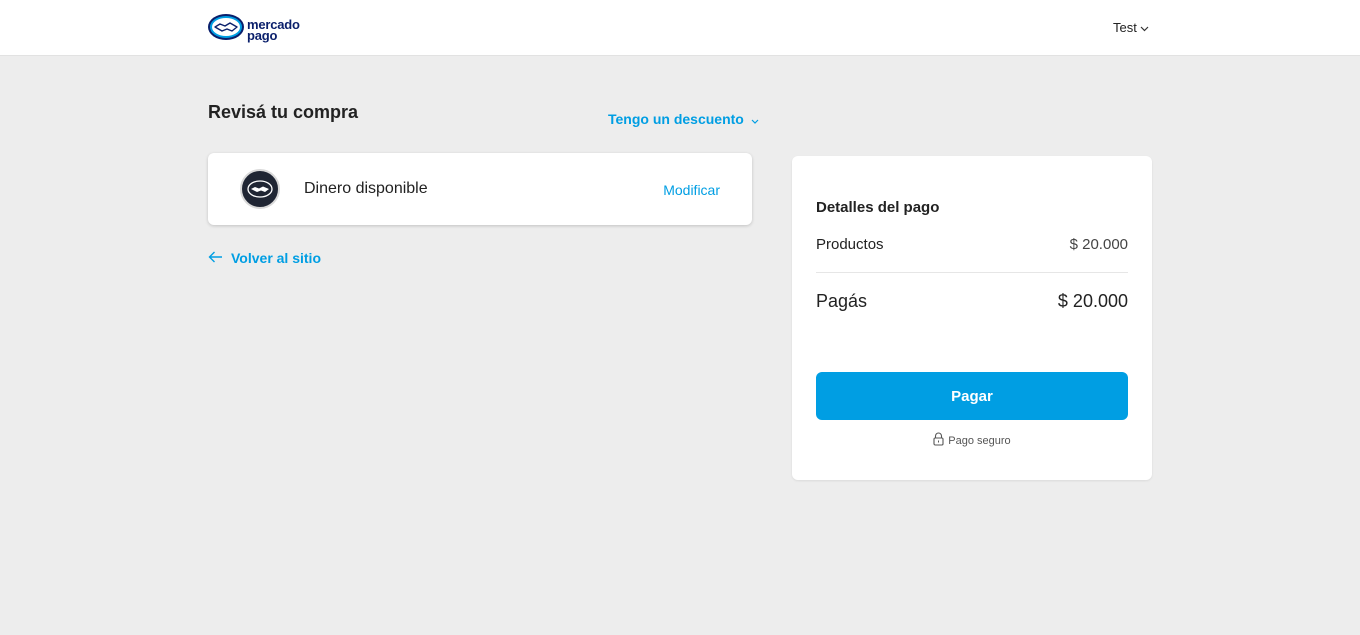  What do you see at coordinates (1098, 244) in the screenshot?
I see `products-value: $ 20.000` at bounding box center [1098, 244].